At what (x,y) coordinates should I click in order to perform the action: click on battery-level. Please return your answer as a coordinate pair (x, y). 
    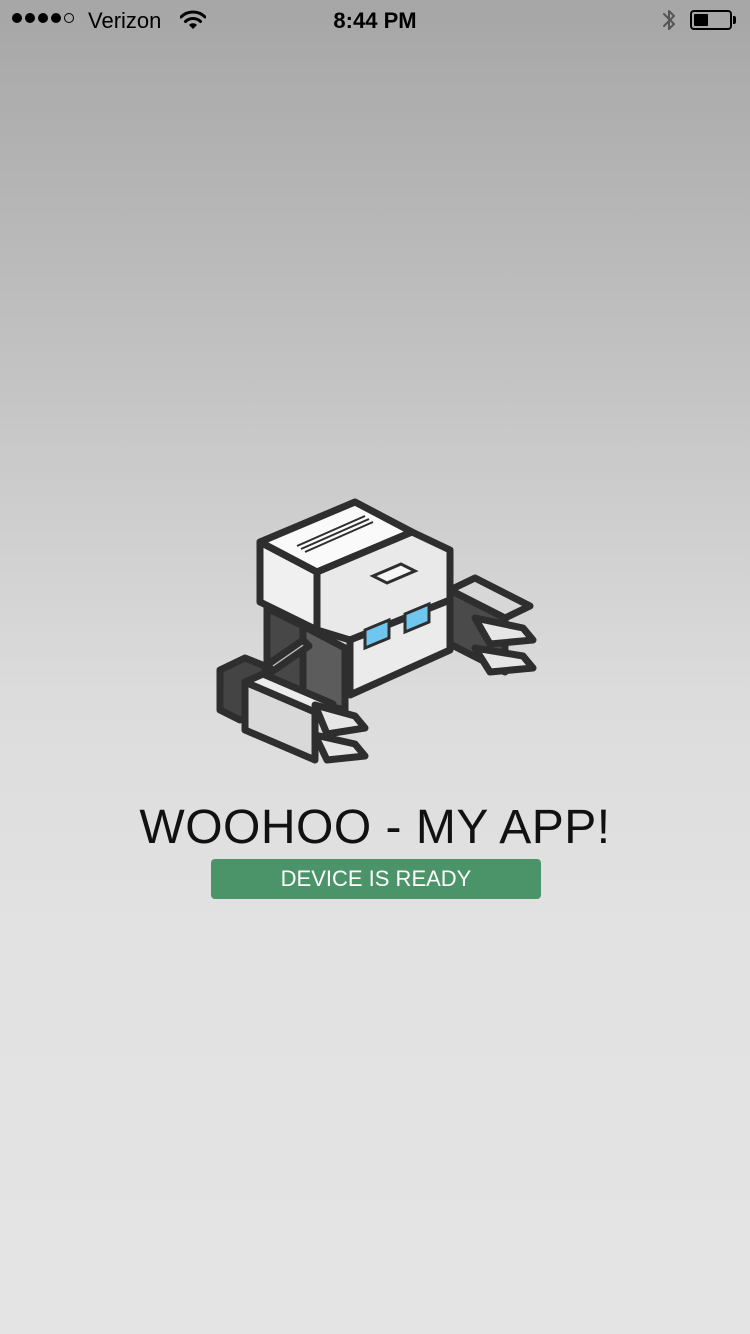
    Looking at the image, I should click on (701, 20).